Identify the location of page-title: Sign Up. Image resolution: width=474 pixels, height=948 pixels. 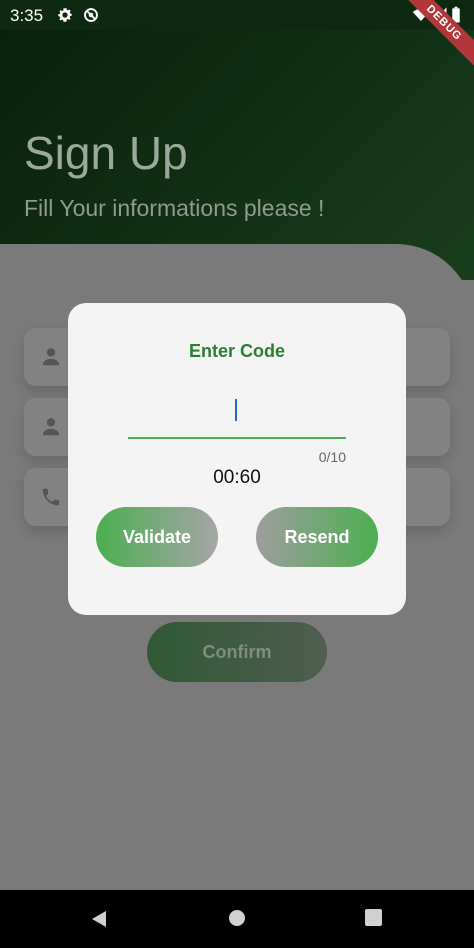
(106, 153).